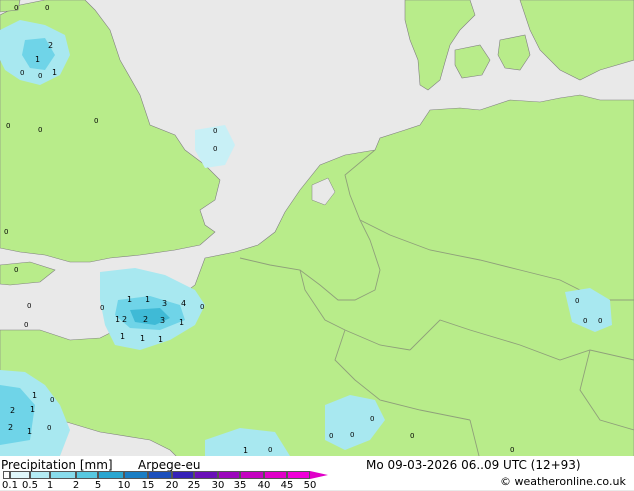  Describe the element at coordinates (473, 465) in the screenshot. I see `valid-datetime: Mo 09-03-2026 06..09 UTC (12+93)` at that location.